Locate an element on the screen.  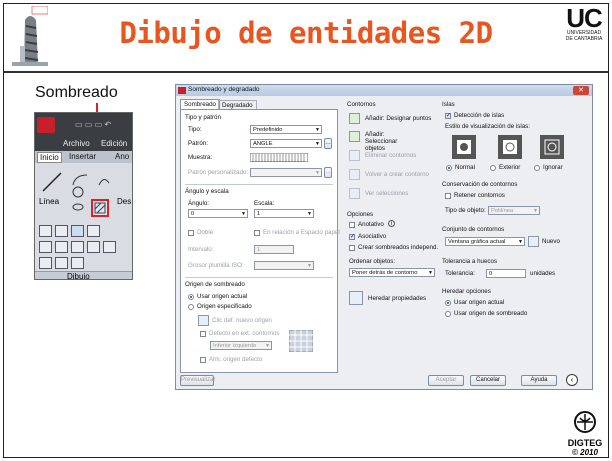
view-selections-icon is located at coordinates (354, 193).